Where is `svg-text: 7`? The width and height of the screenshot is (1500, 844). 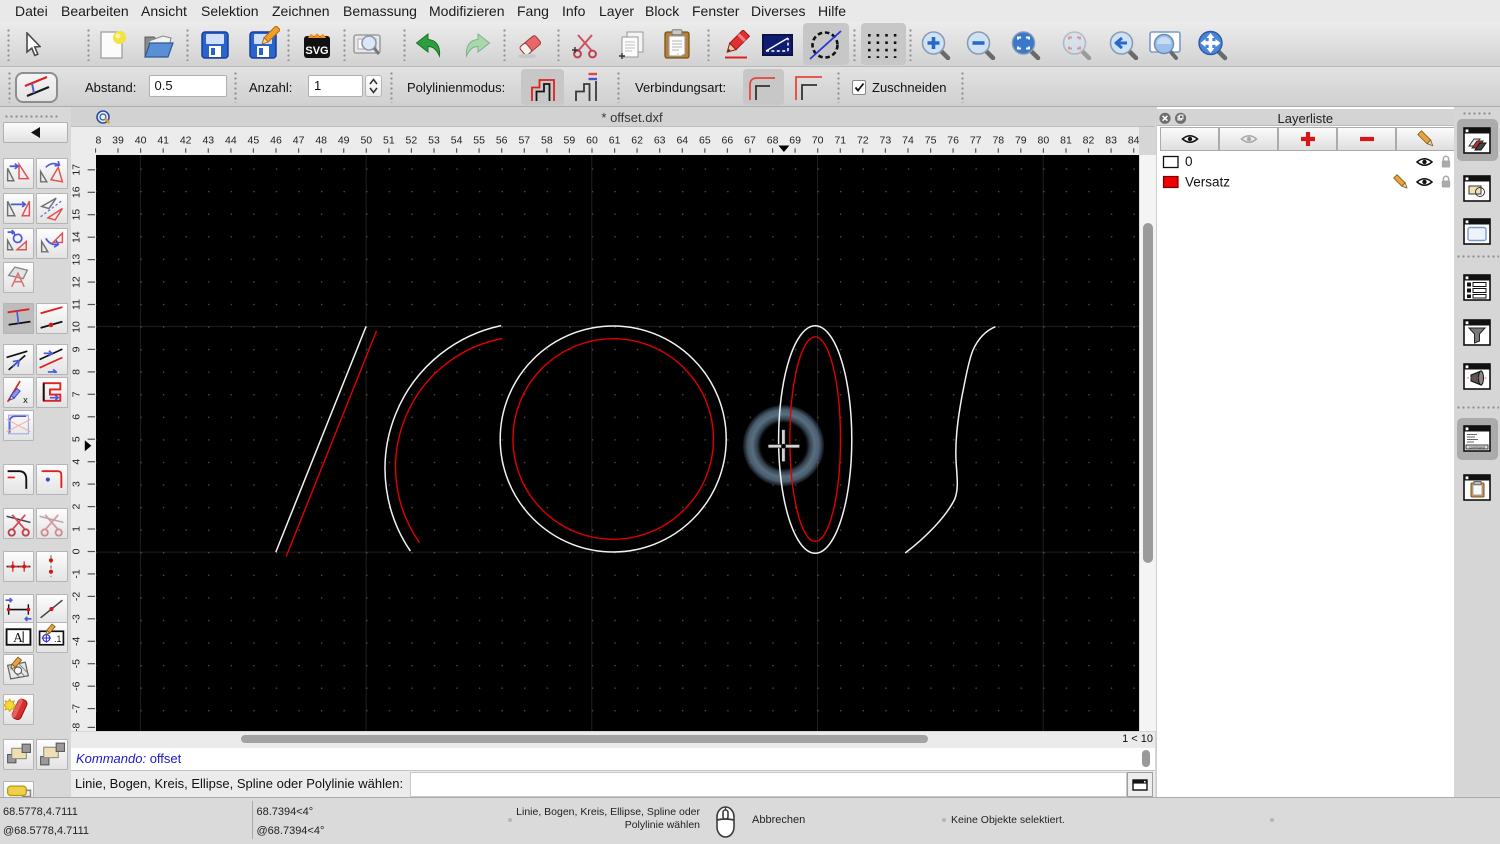 svg-text: 7 is located at coordinates (77, 394).